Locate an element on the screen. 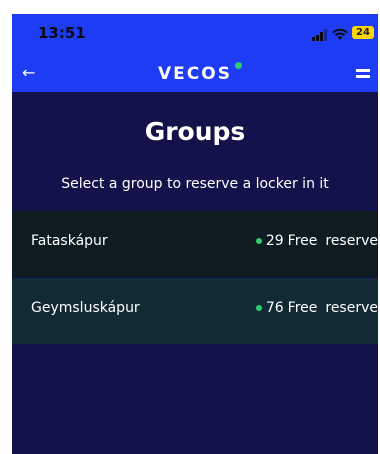 This screenshot has height=454, width=380. group-availability: 29 Free reserve is located at coordinates (316, 241).